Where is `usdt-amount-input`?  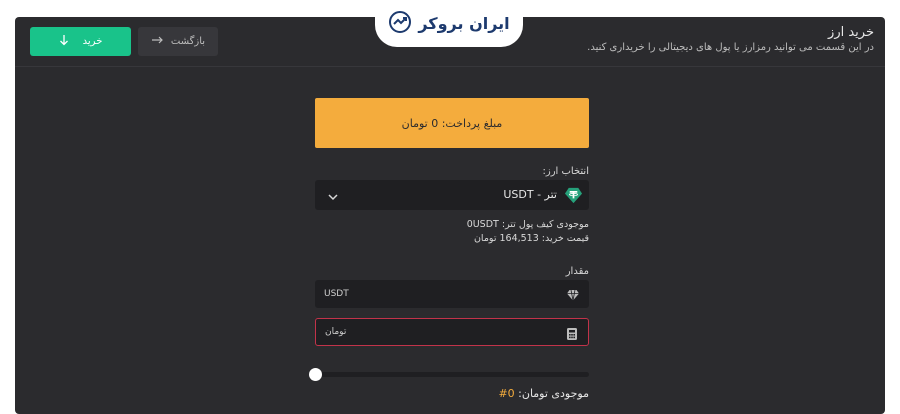 usdt-amount-input is located at coordinates (430, 294).